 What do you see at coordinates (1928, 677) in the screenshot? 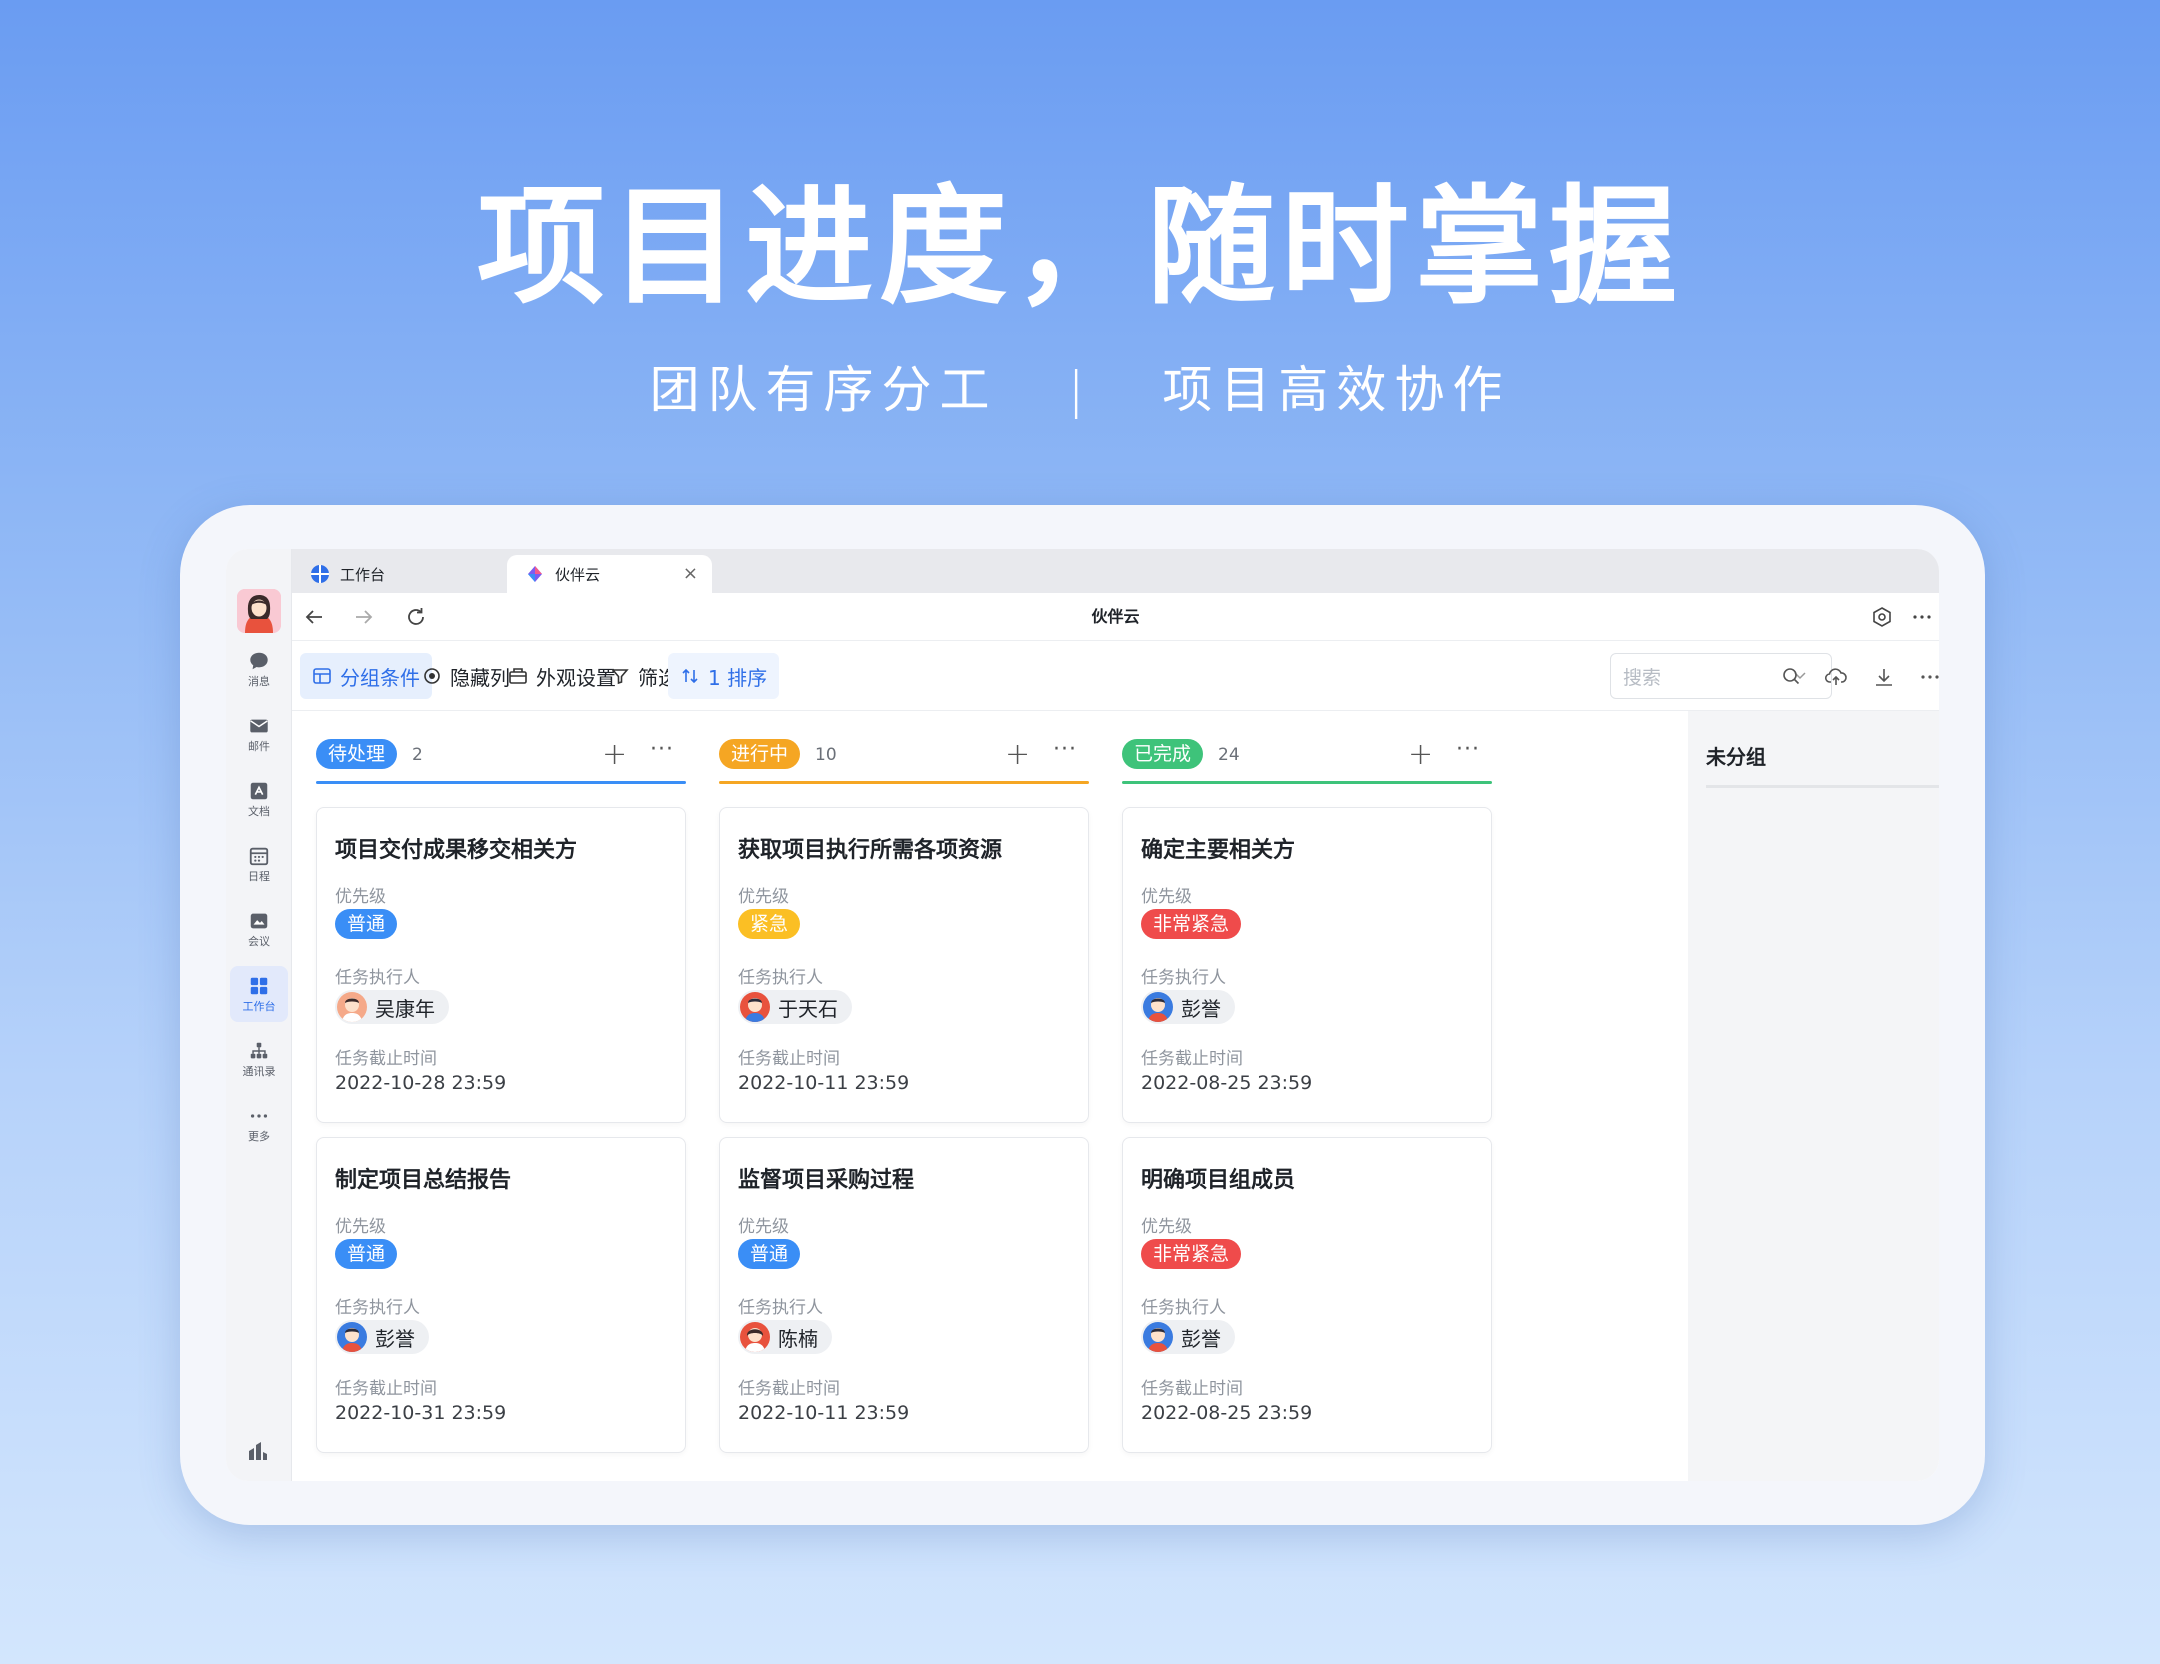
I see `toolbar-more-icon` at bounding box center [1928, 677].